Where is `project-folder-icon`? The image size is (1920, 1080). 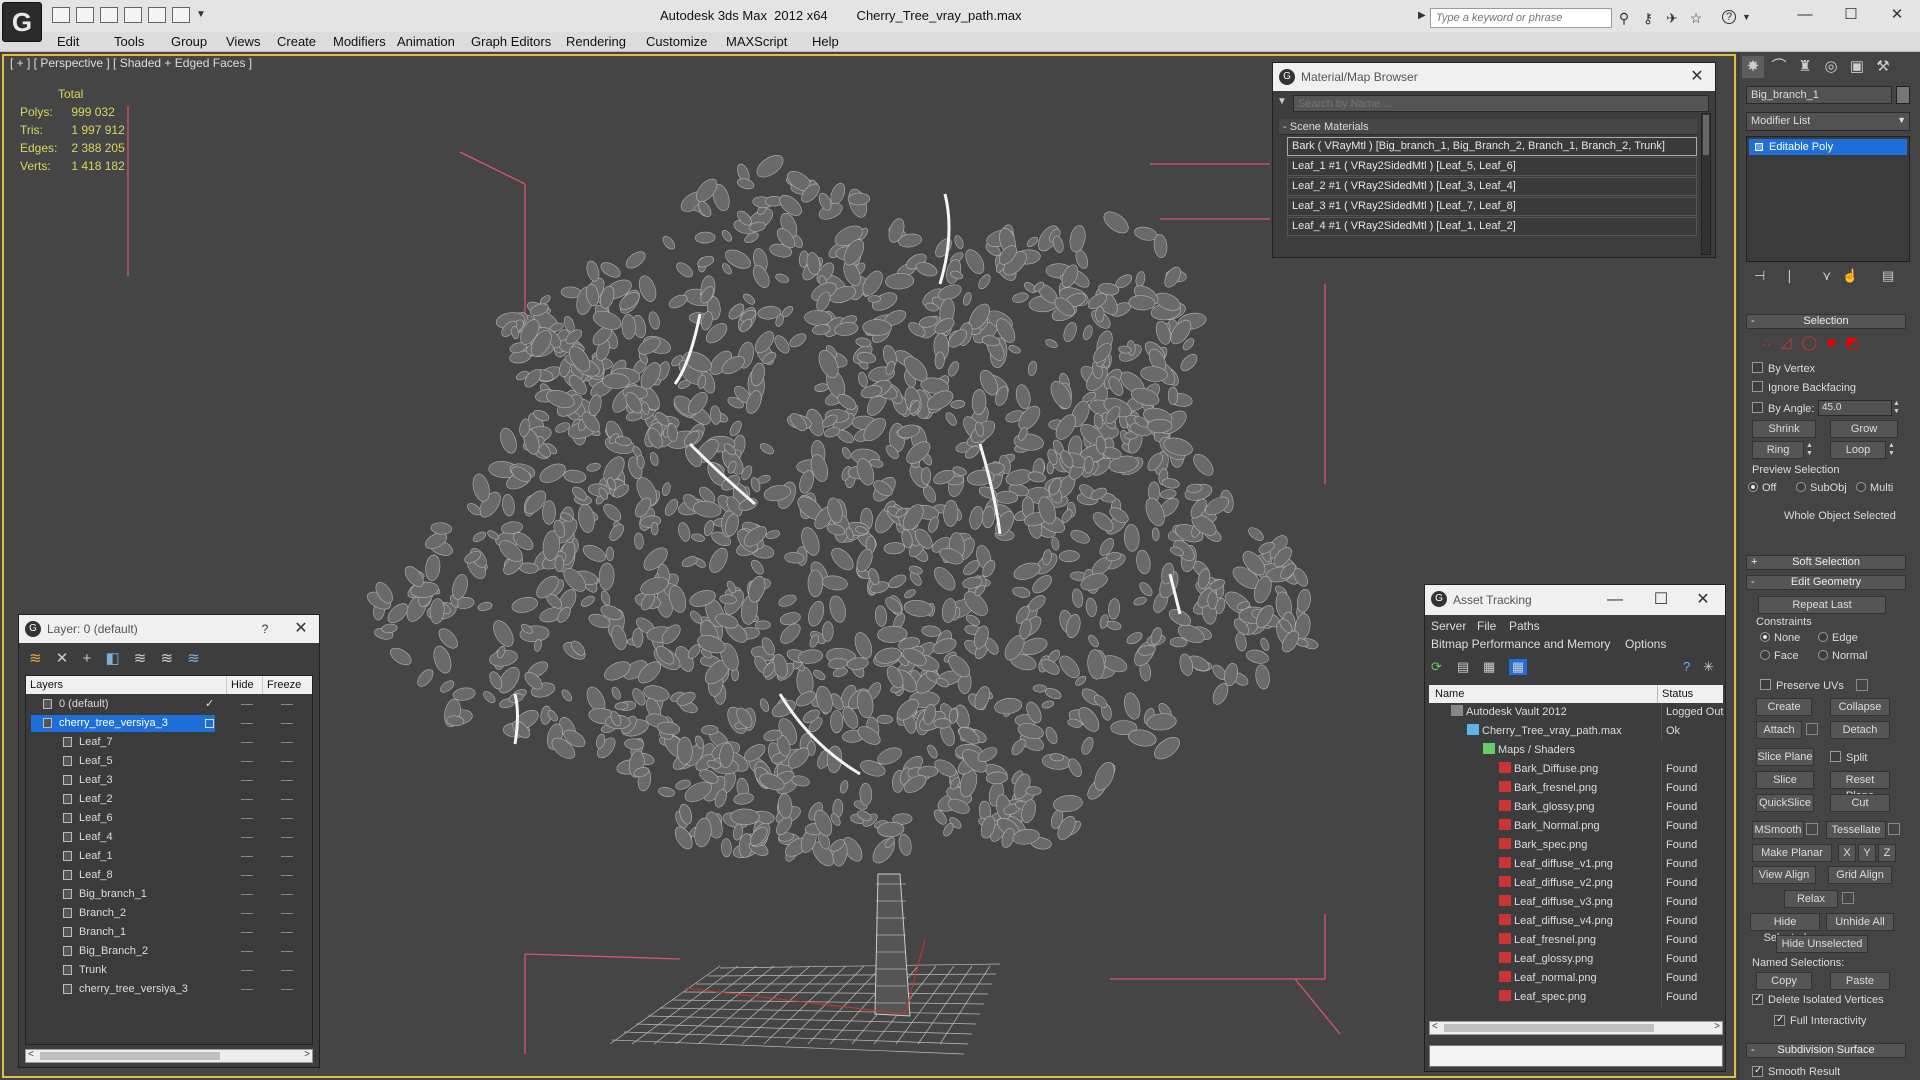
project-folder-icon is located at coordinates (181, 15).